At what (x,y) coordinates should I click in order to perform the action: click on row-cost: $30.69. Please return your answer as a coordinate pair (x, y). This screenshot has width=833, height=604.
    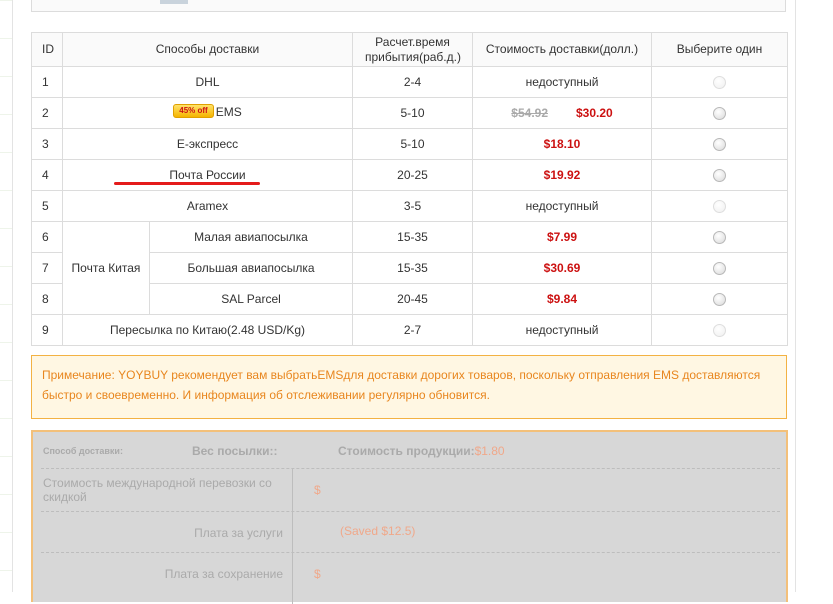
    Looking at the image, I should click on (562, 268).